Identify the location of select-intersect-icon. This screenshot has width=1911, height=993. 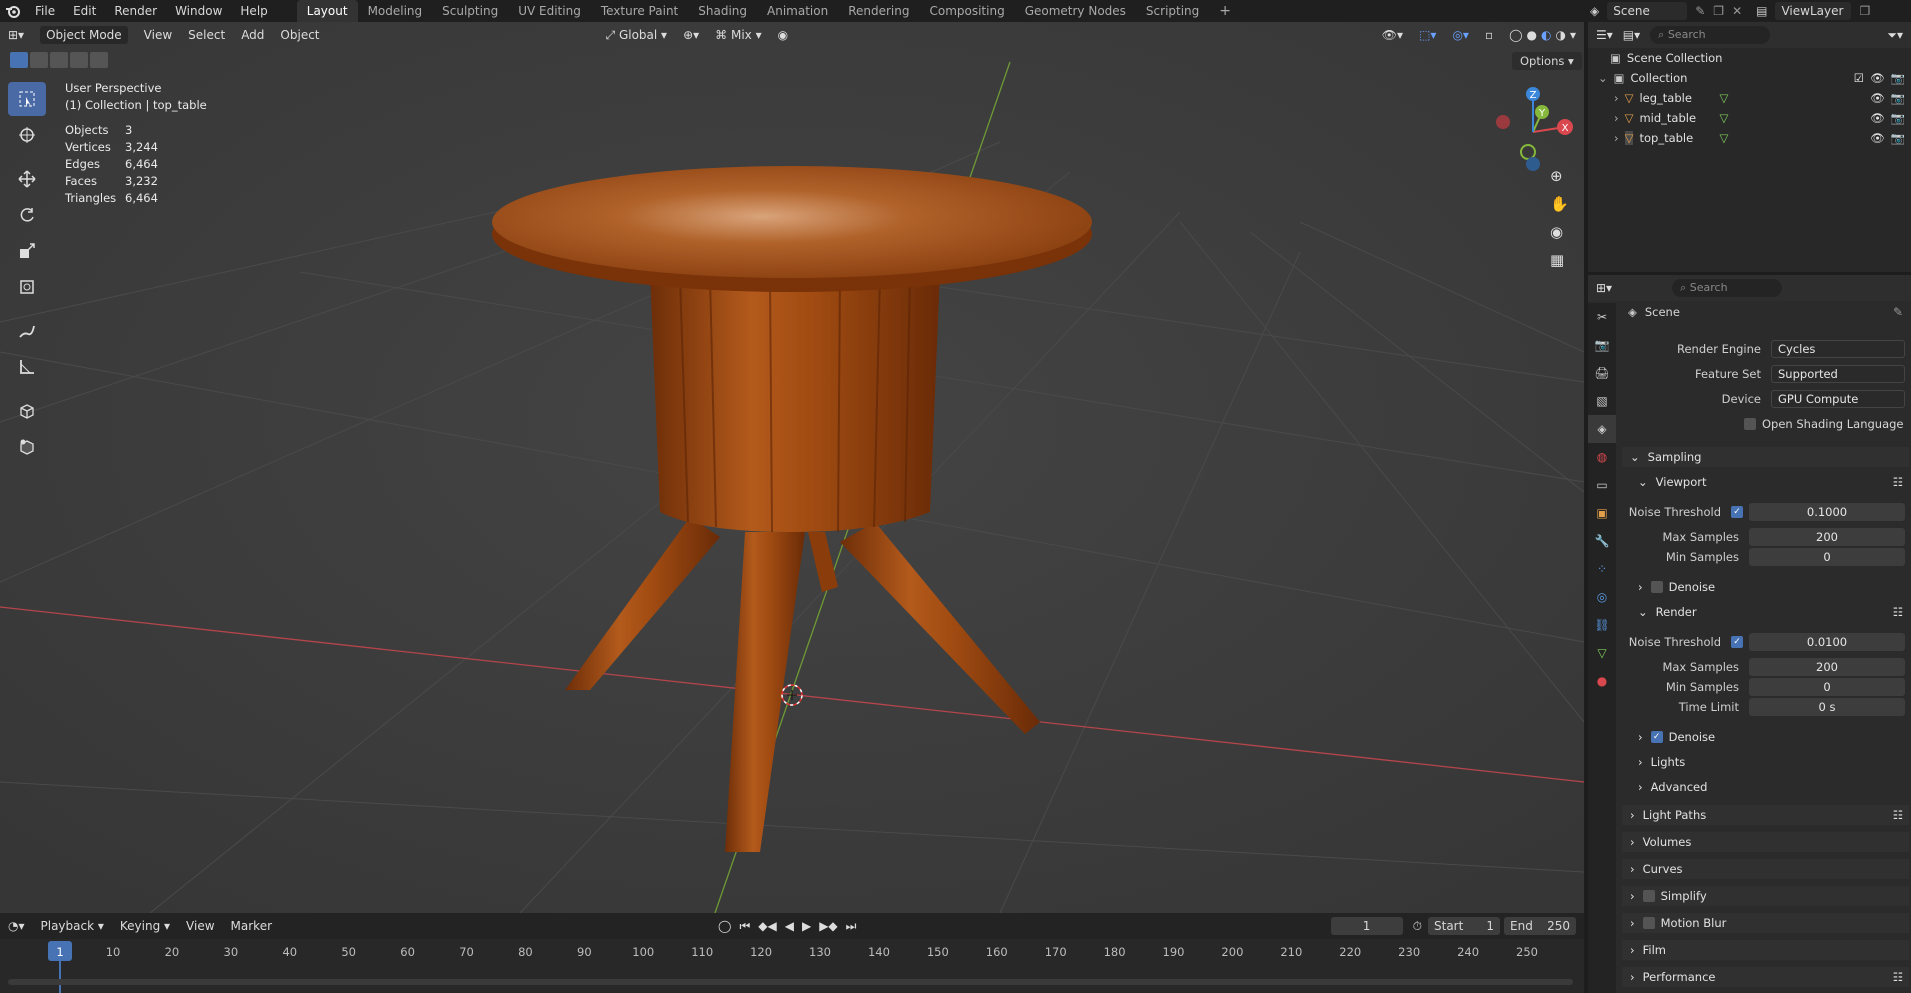
(99, 60).